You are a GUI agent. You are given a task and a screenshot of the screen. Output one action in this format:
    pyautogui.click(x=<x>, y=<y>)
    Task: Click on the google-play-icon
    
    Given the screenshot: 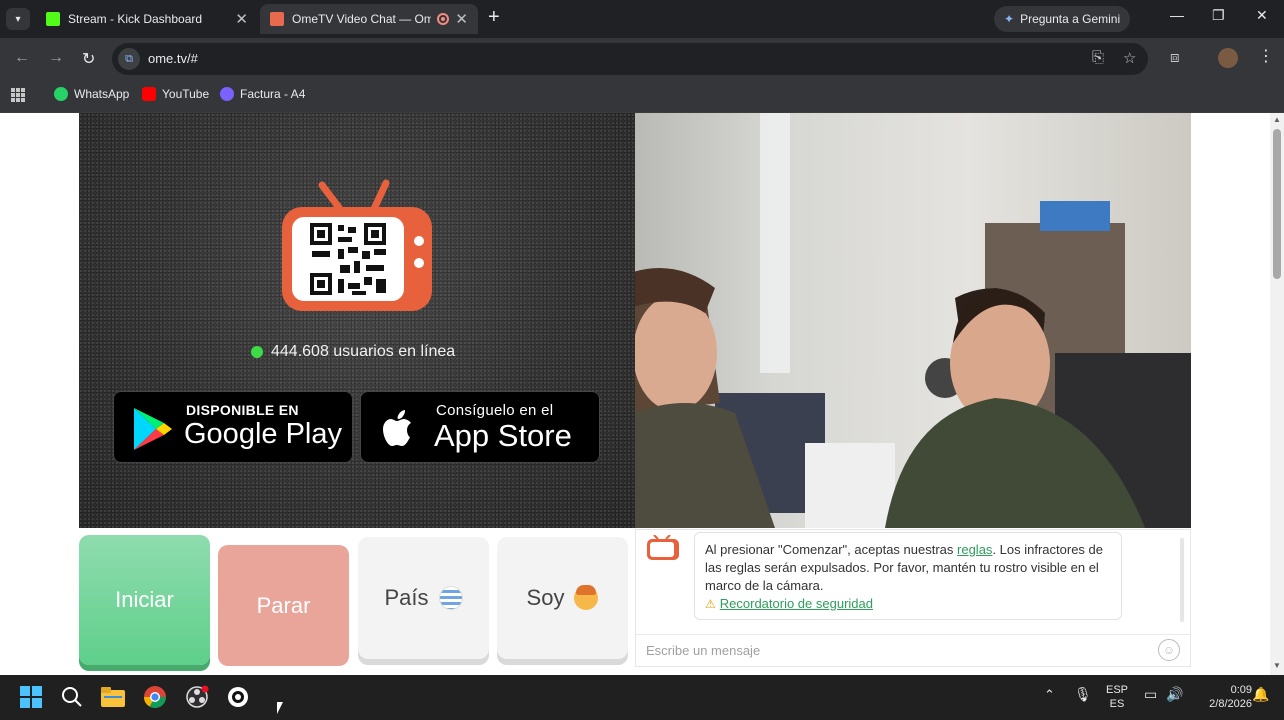 What is the action you would take?
    pyautogui.click(x=153, y=429)
    